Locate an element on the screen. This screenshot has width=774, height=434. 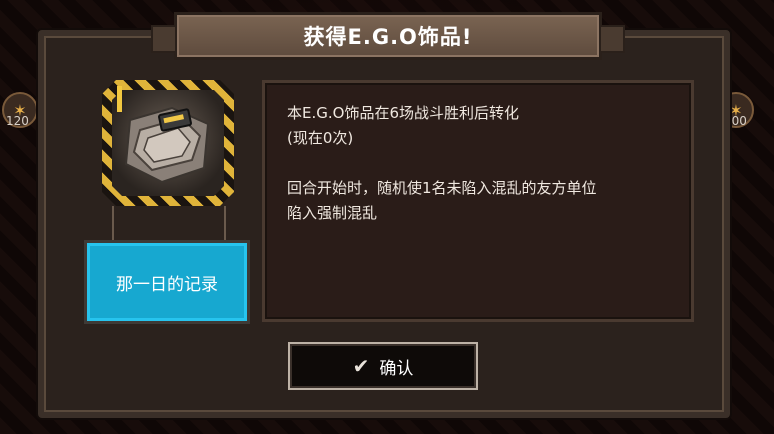
document-pile-icon is located at coordinates (168, 143).